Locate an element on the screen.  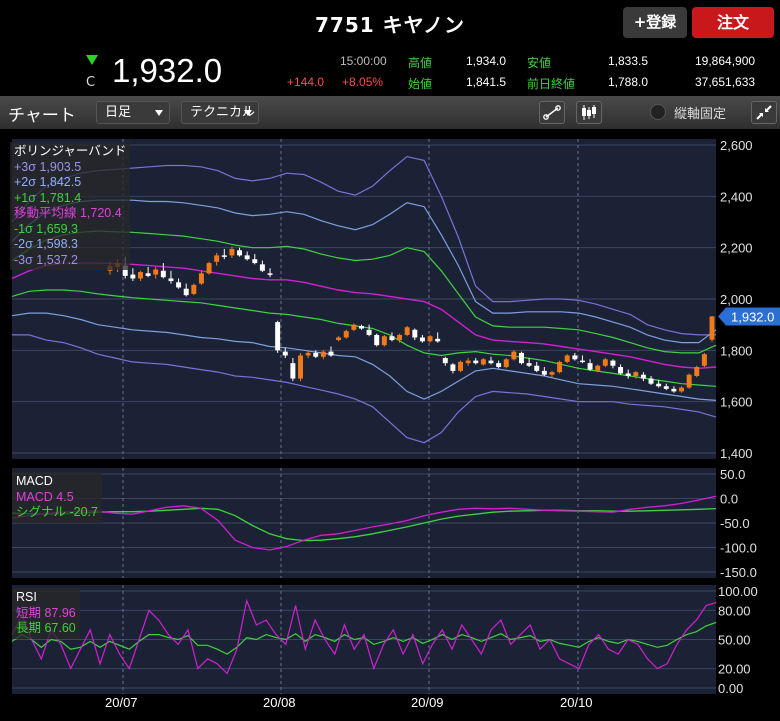
trend-line-icon is located at coordinates (552, 112).